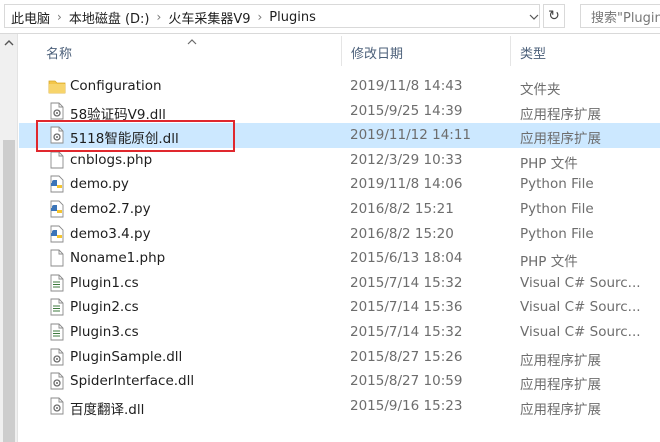 This screenshot has height=442, width=660. I want to click on file-row: SpiderInterface.dll 2015/8/27 10:59 应用程序扩展, so click(339, 381).